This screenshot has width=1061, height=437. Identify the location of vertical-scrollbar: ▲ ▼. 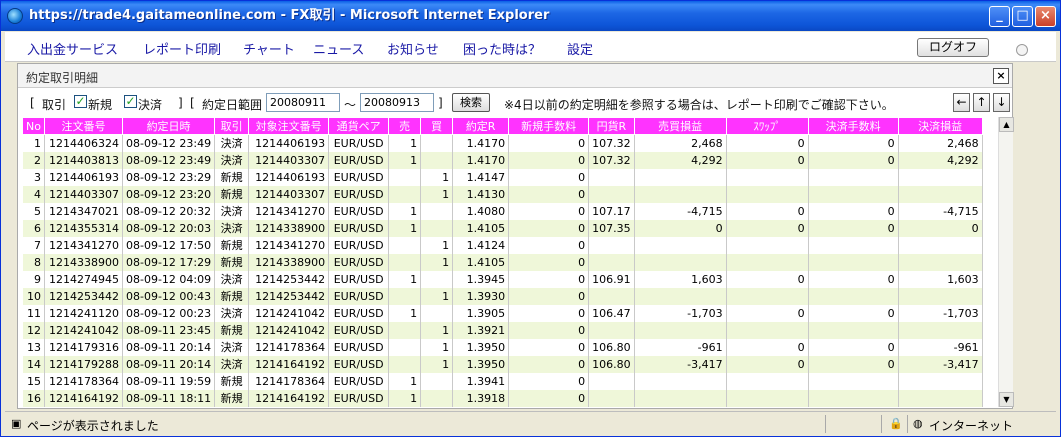
(1006, 262).